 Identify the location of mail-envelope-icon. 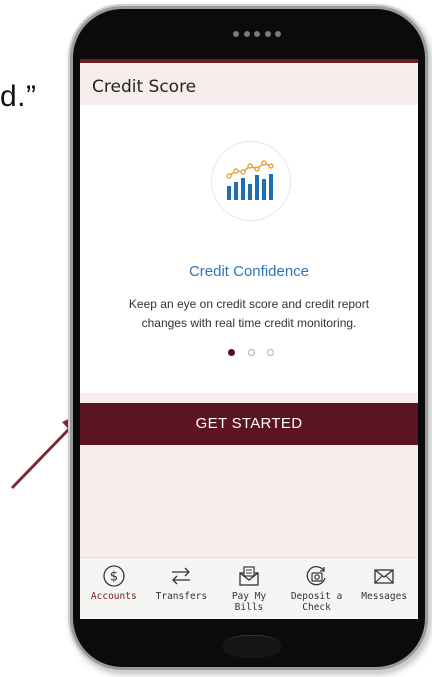
(384, 576).